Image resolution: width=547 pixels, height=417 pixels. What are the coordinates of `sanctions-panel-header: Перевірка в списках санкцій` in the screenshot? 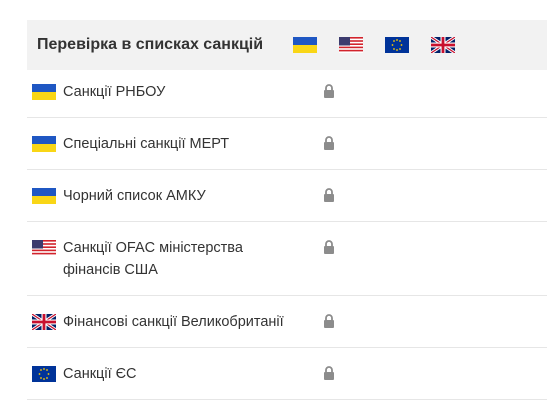 It's located at (287, 45).